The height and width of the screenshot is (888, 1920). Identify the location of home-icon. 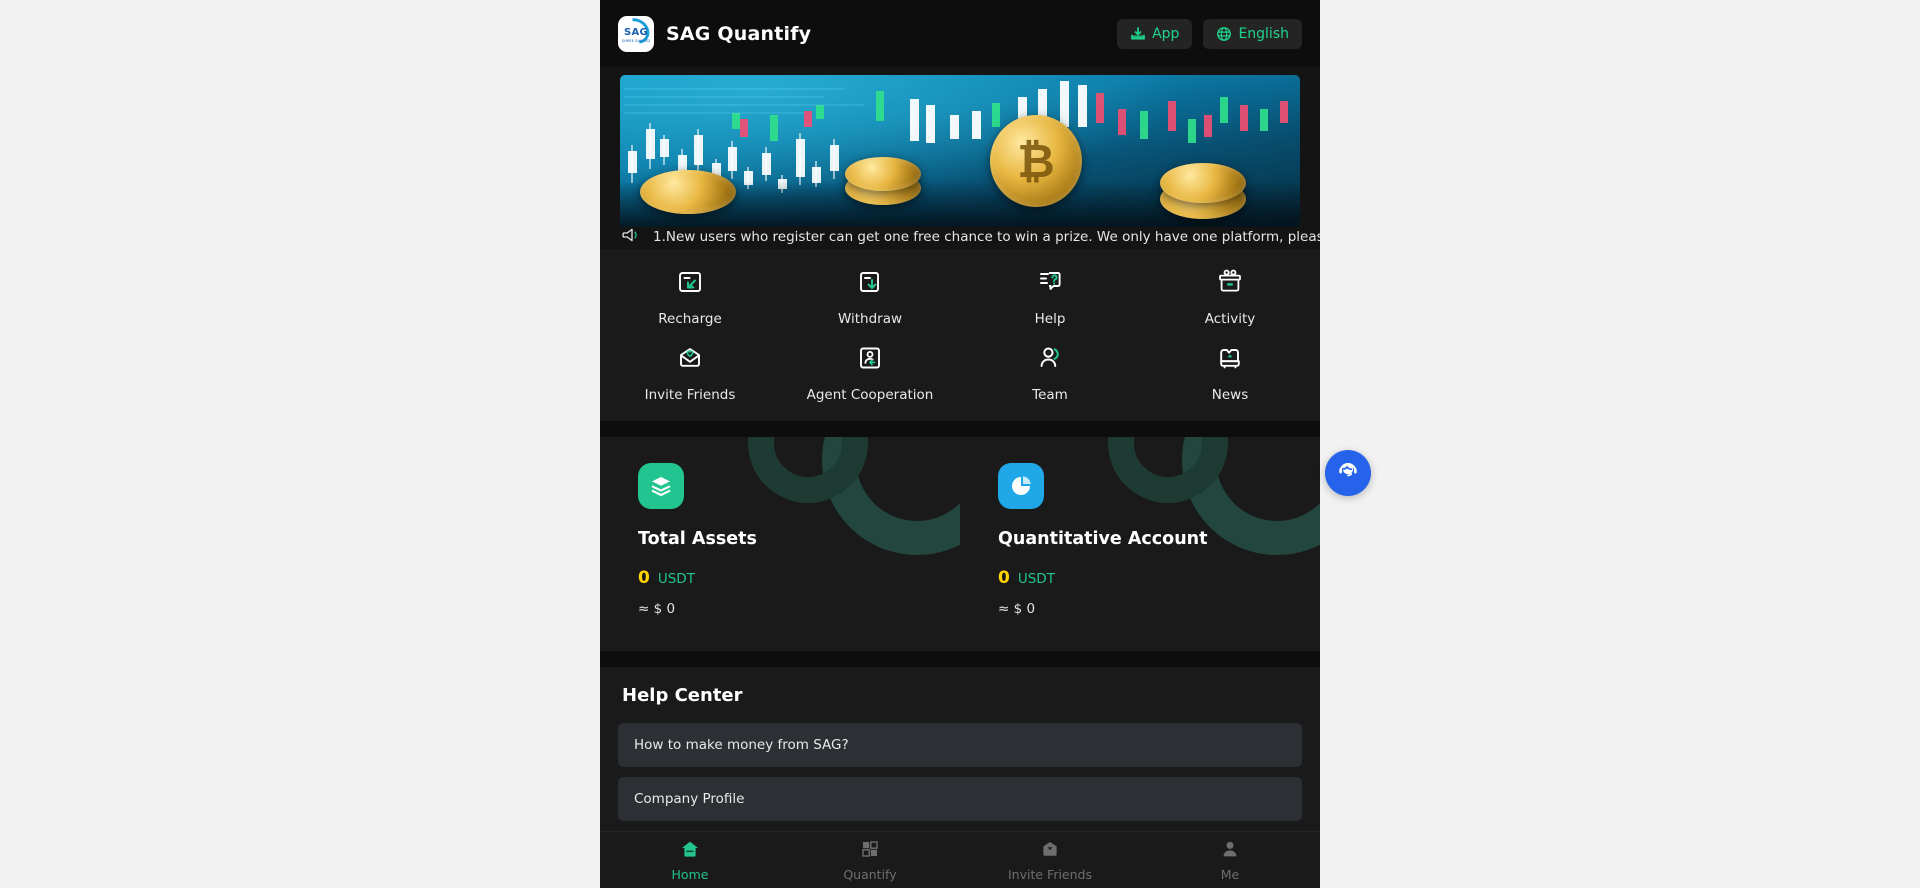
(690, 851).